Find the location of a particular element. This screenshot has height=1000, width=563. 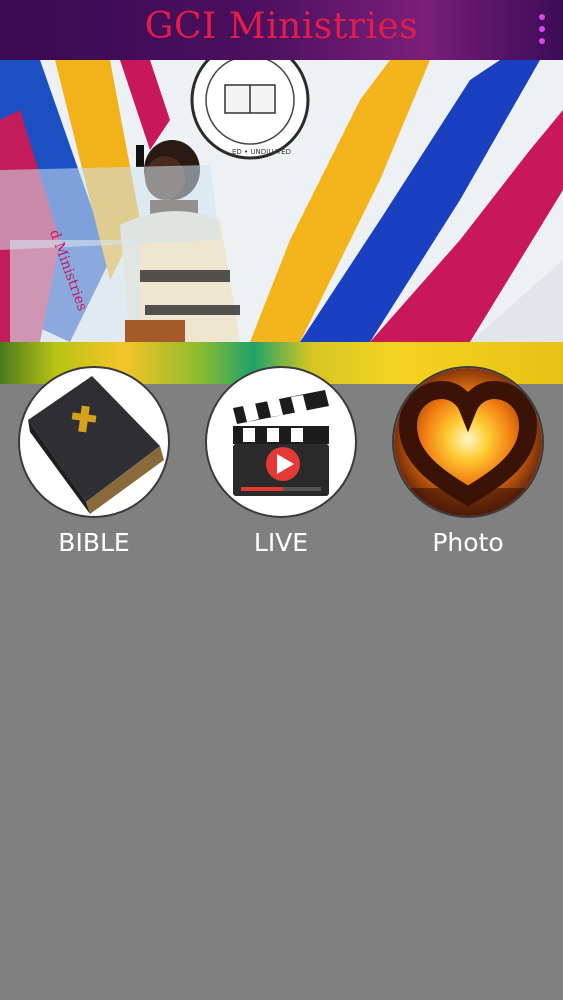

photo-label: Photo is located at coordinates (468, 542).